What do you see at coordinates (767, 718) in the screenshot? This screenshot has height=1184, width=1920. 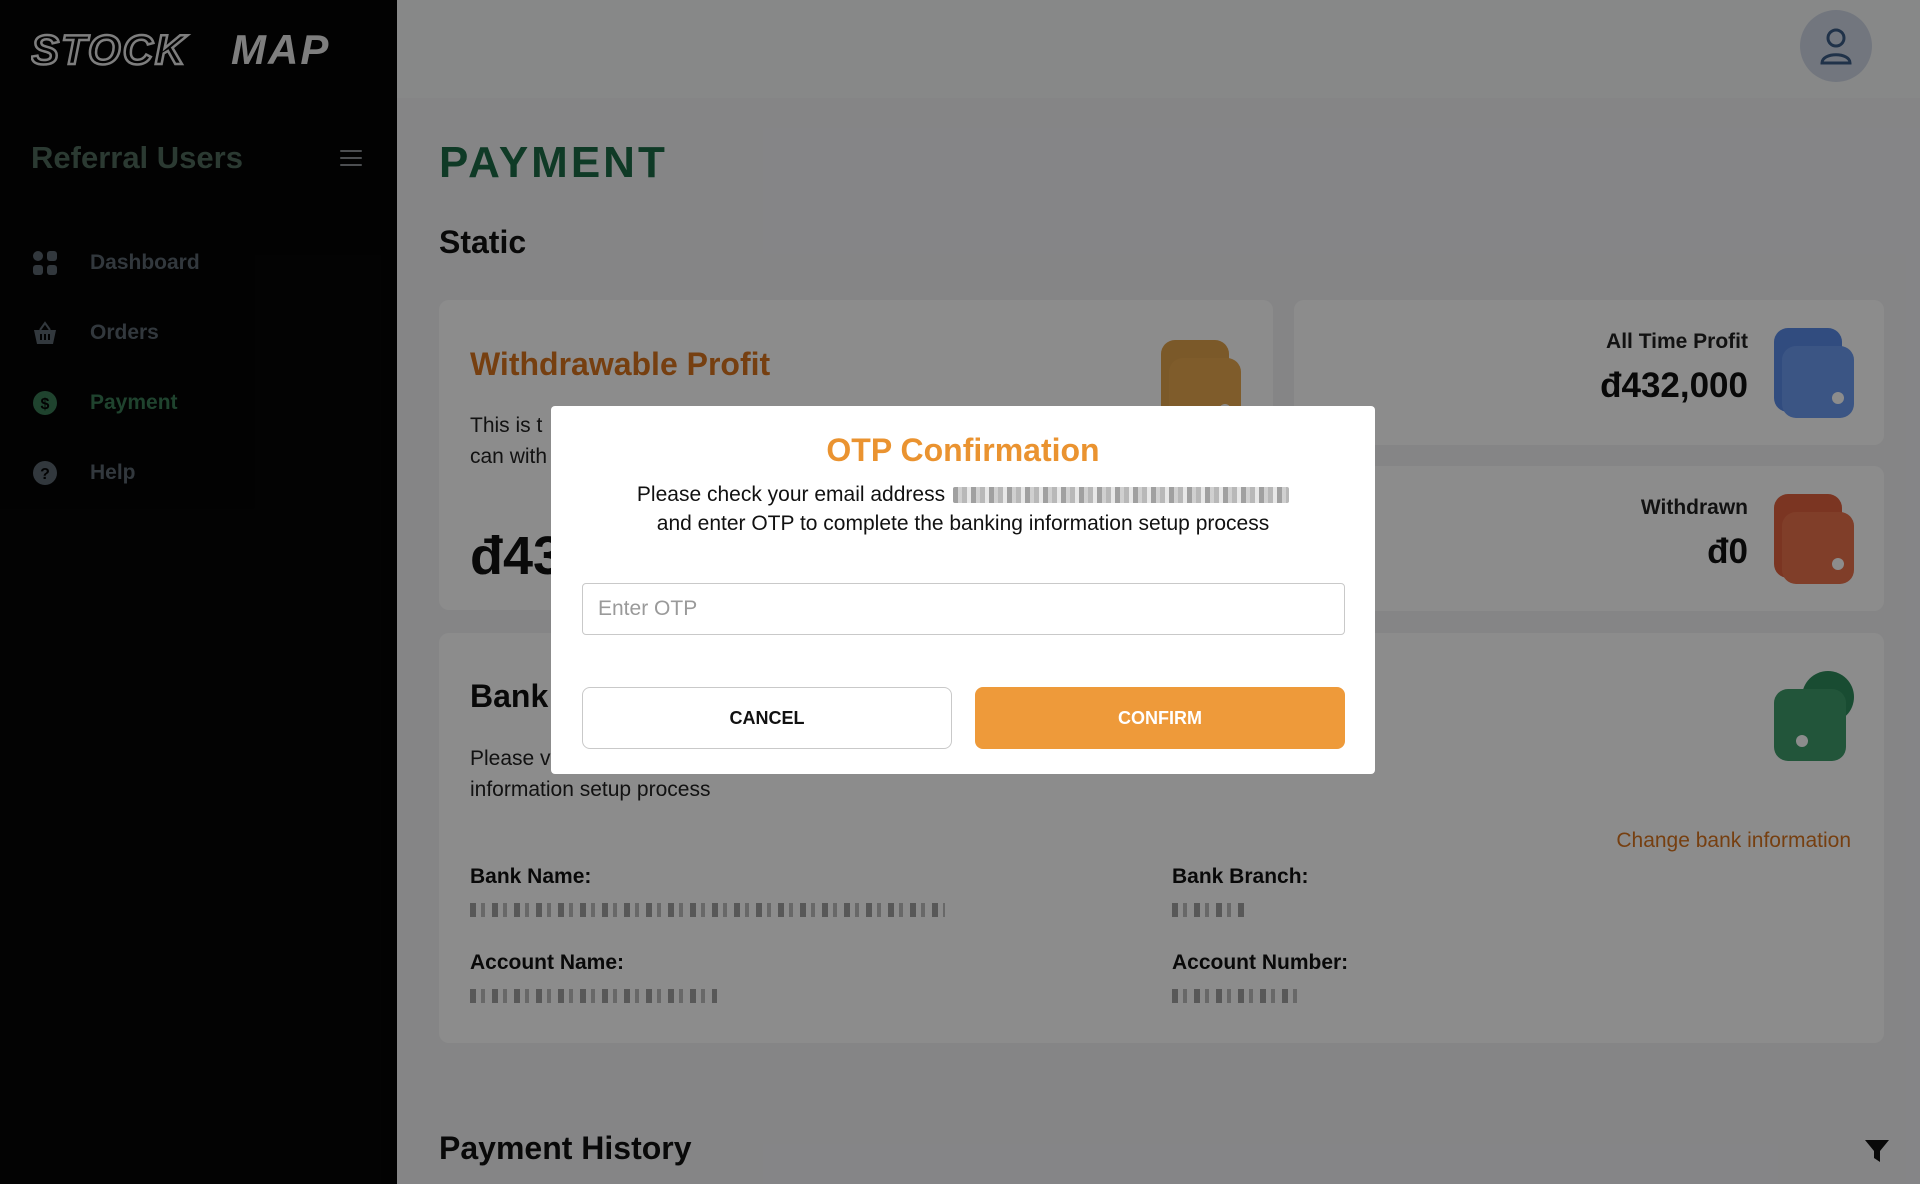 I see `cancel-button: CANCEL` at bounding box center [767, 718].